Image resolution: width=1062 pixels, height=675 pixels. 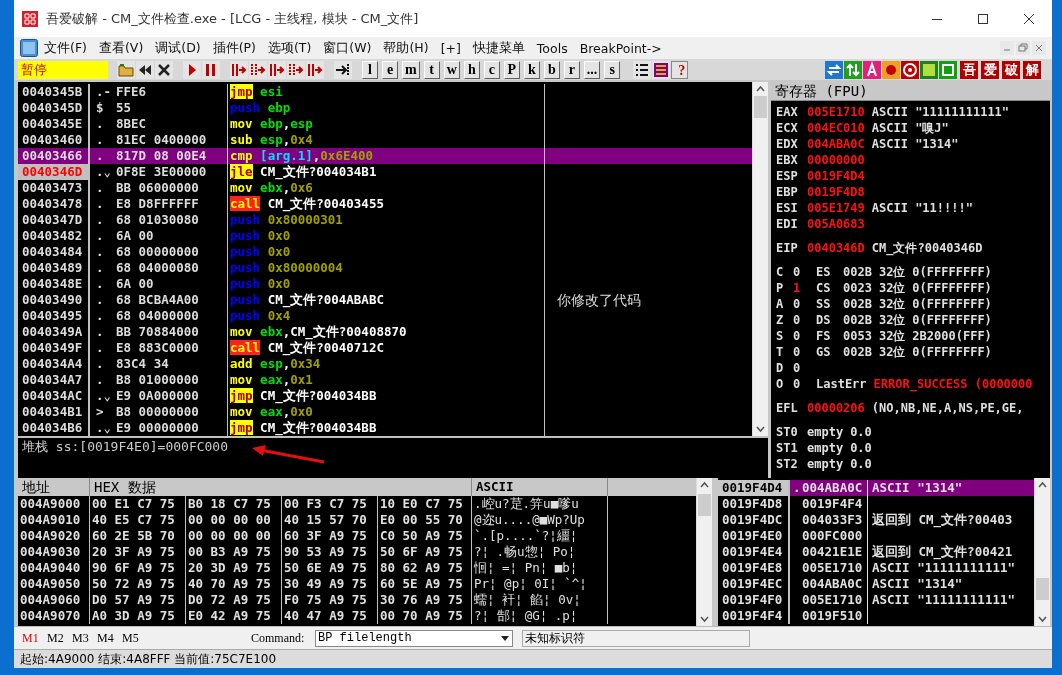 What do you see at coordinates (876, 616) in the screenshot?
I see `stack-row: 0019F4F4 0019F510` at bounding box center [876, 616].